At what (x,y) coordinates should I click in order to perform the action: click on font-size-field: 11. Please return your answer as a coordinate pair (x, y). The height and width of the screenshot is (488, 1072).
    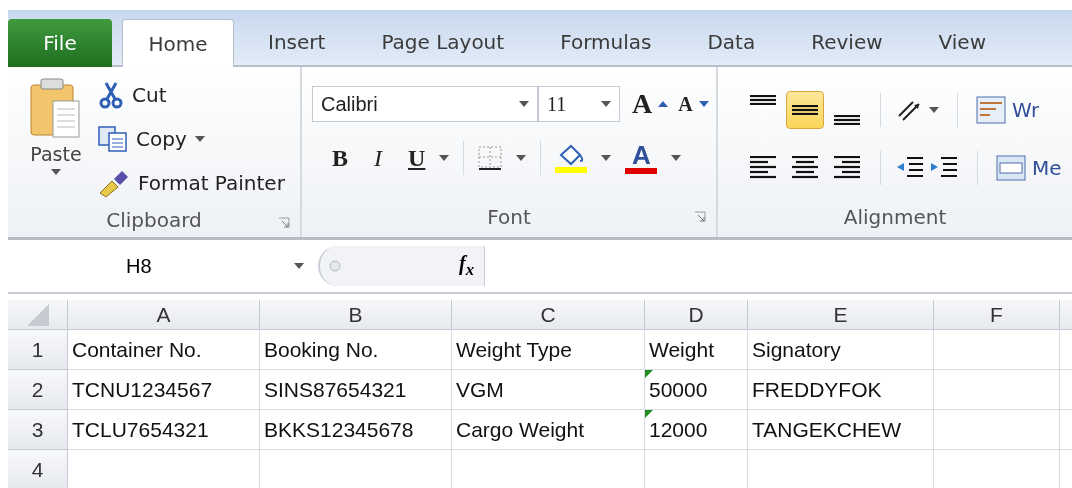
    Looking at the image, I should click on (579, 104).